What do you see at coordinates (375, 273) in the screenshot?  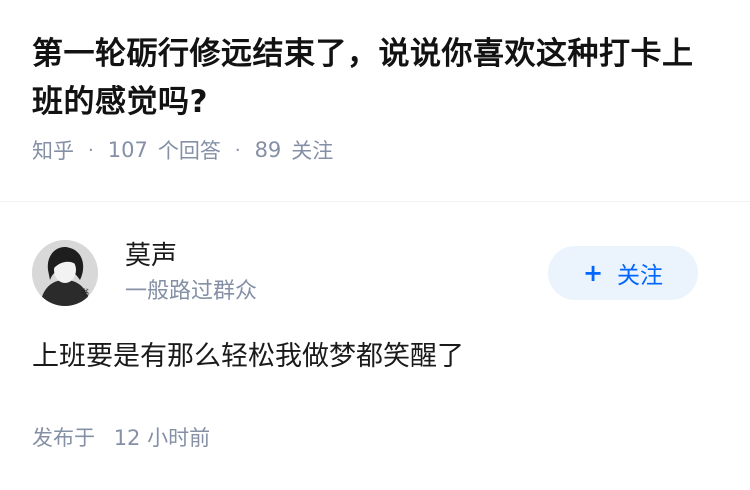 I see `author-row: 书 莫声 一般路过群众 + 关注` at bounding box center [375, 273].